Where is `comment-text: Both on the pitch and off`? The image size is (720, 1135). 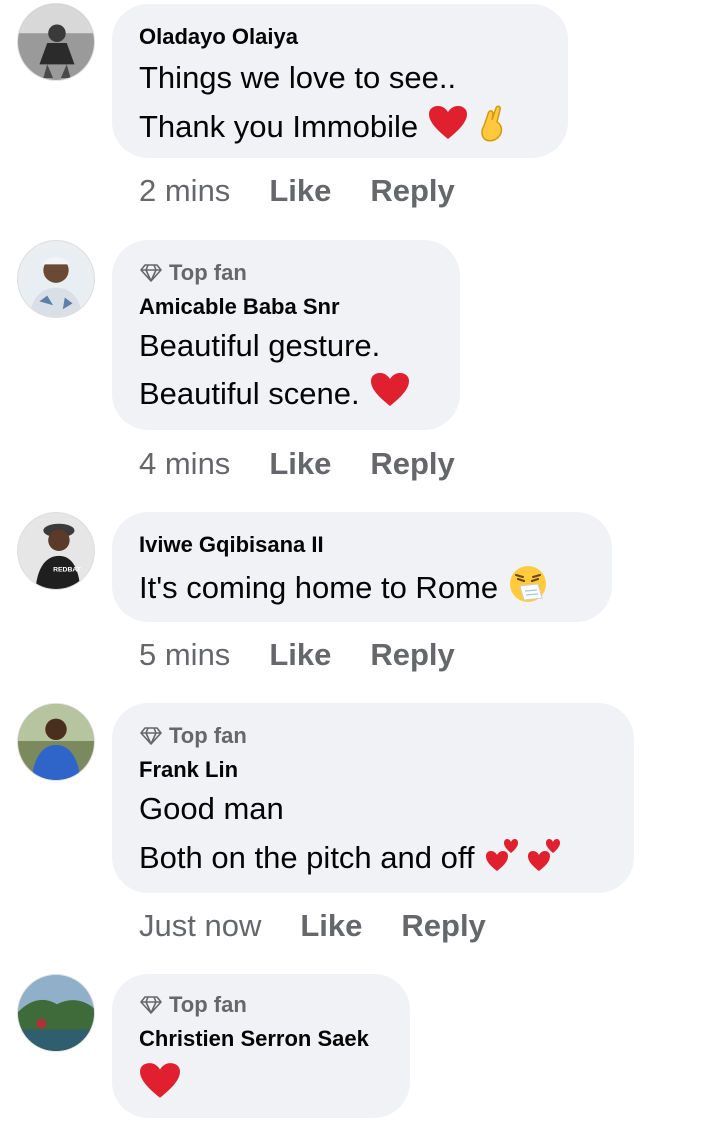 comment-text: Both on the pitch and off is located at coordinates (307, 857).